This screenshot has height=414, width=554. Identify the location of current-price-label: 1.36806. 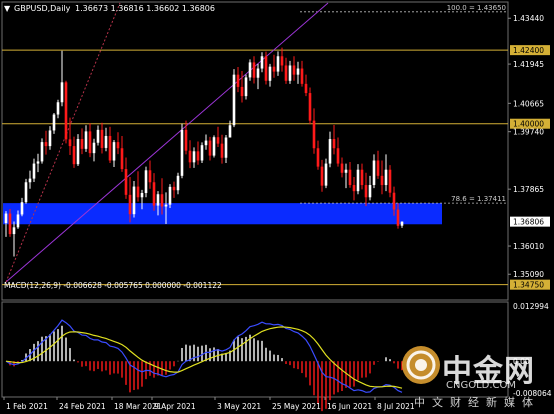
(528, 222).